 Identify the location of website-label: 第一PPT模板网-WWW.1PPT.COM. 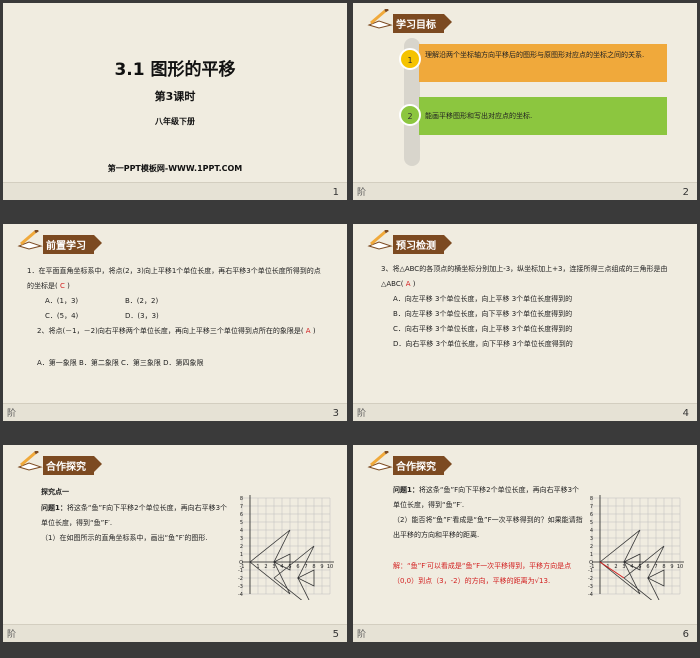
(175, 168).